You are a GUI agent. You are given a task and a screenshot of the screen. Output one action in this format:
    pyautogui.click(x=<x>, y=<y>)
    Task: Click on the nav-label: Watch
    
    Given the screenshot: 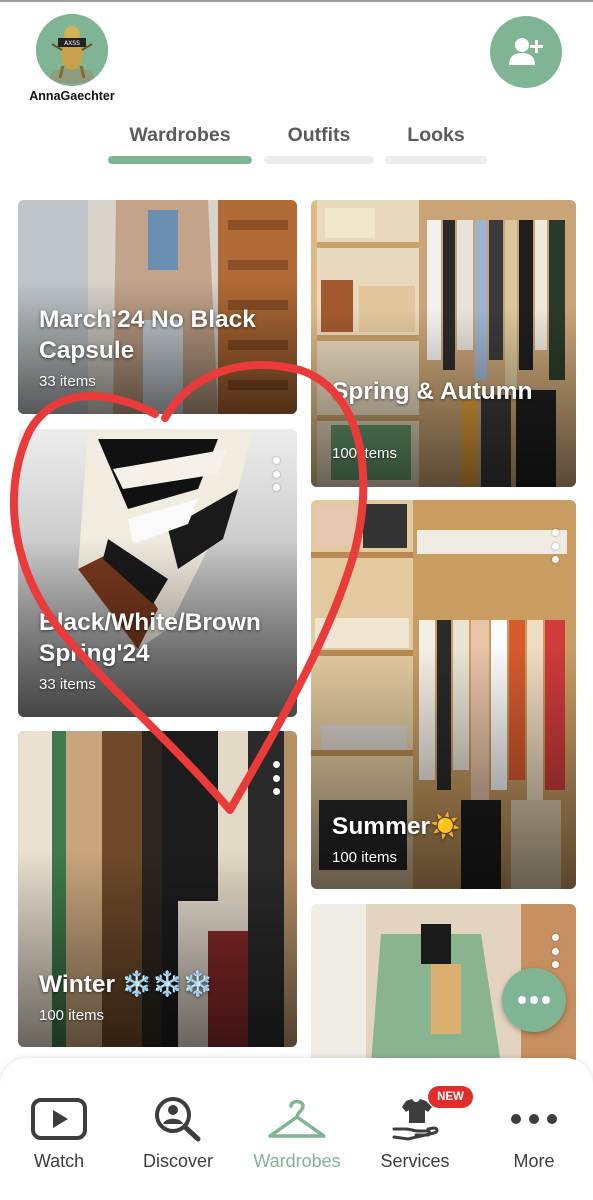 What is the action you would take?
    pyautogui.click(x=59, y=1161)
    